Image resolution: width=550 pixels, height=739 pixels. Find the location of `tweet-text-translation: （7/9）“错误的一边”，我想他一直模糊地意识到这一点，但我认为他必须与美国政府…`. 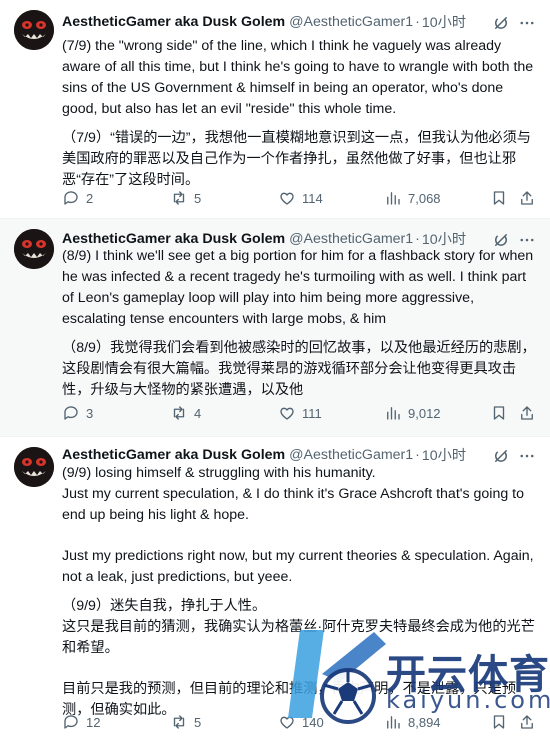

tweet-text-translation: （7/9）“错误的一边”，我想他一直模糊地意识到这一点，但我认为他必须与美国政府… is located at coordinates (296, 159).